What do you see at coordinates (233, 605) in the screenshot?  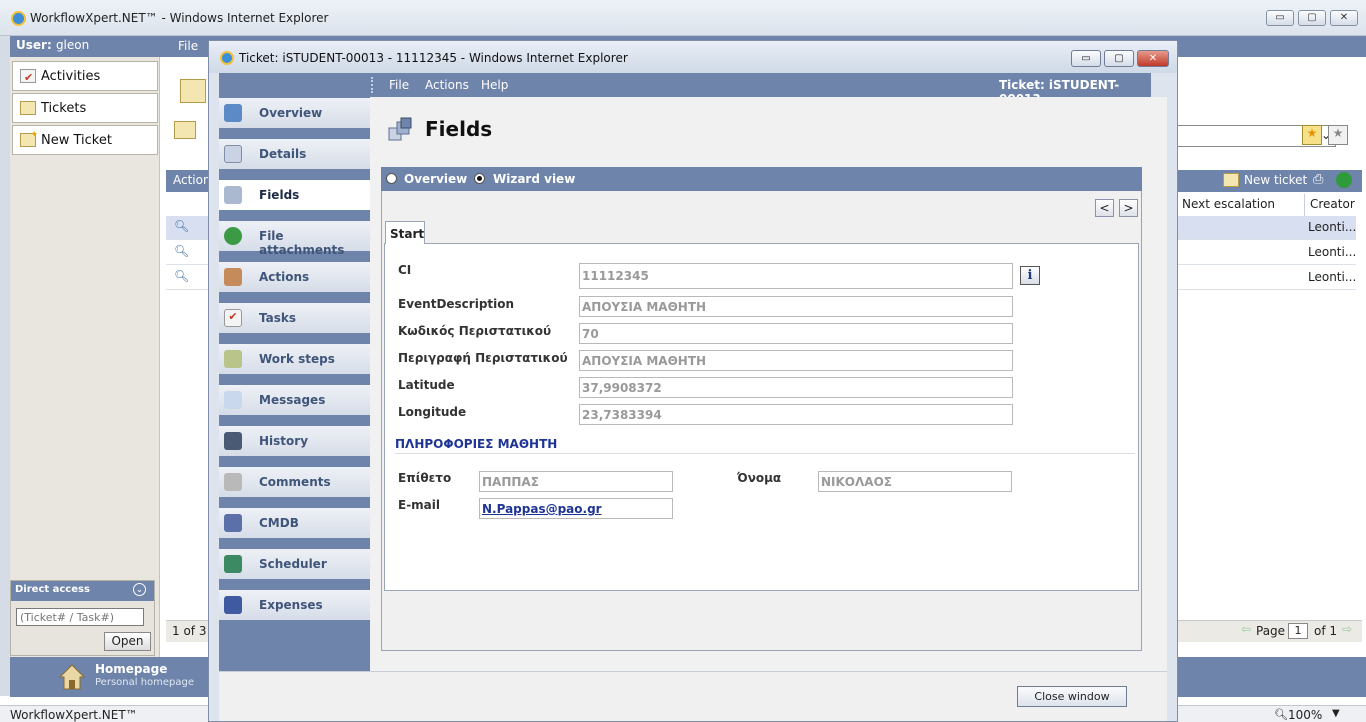 I see `expenses-icon` at bounding box center [233, 605].